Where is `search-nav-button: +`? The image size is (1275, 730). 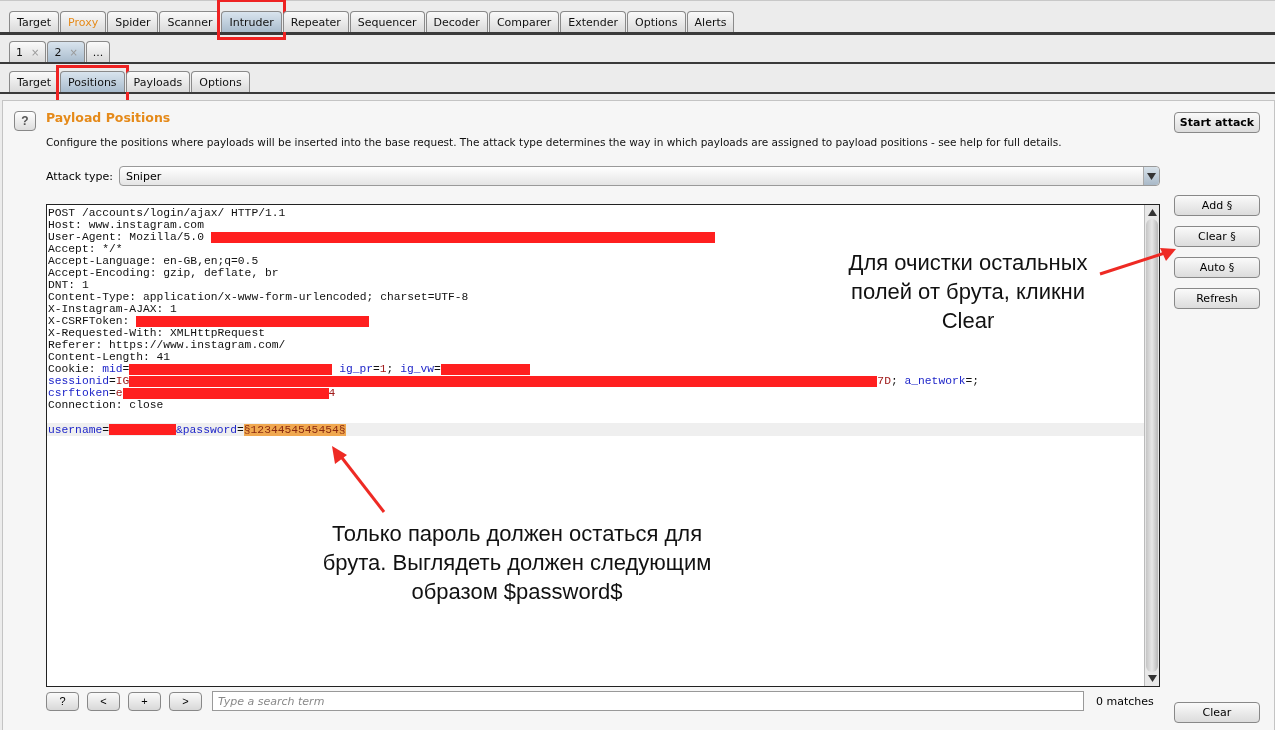 search-nav-button: + is located at coordinates (144, 701).